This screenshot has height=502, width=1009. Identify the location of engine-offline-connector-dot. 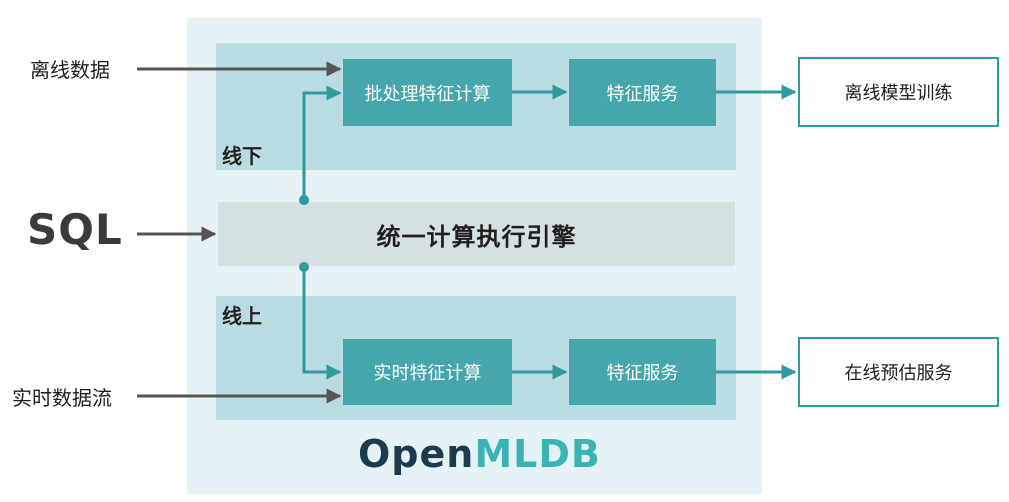
(304, 200).